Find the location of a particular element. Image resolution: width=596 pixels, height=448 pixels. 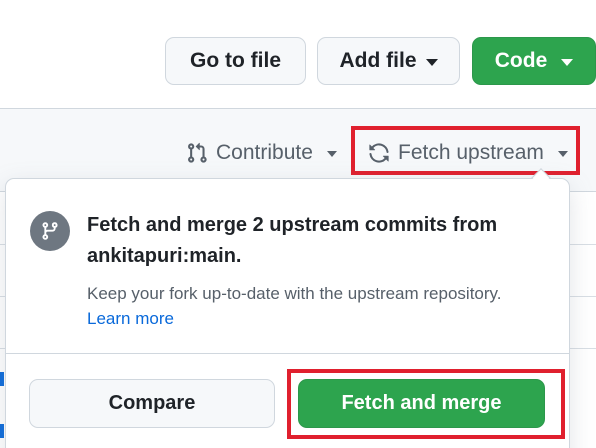

fetch-upstream-label: Fetch upstream is located at coordinates (471, 152).